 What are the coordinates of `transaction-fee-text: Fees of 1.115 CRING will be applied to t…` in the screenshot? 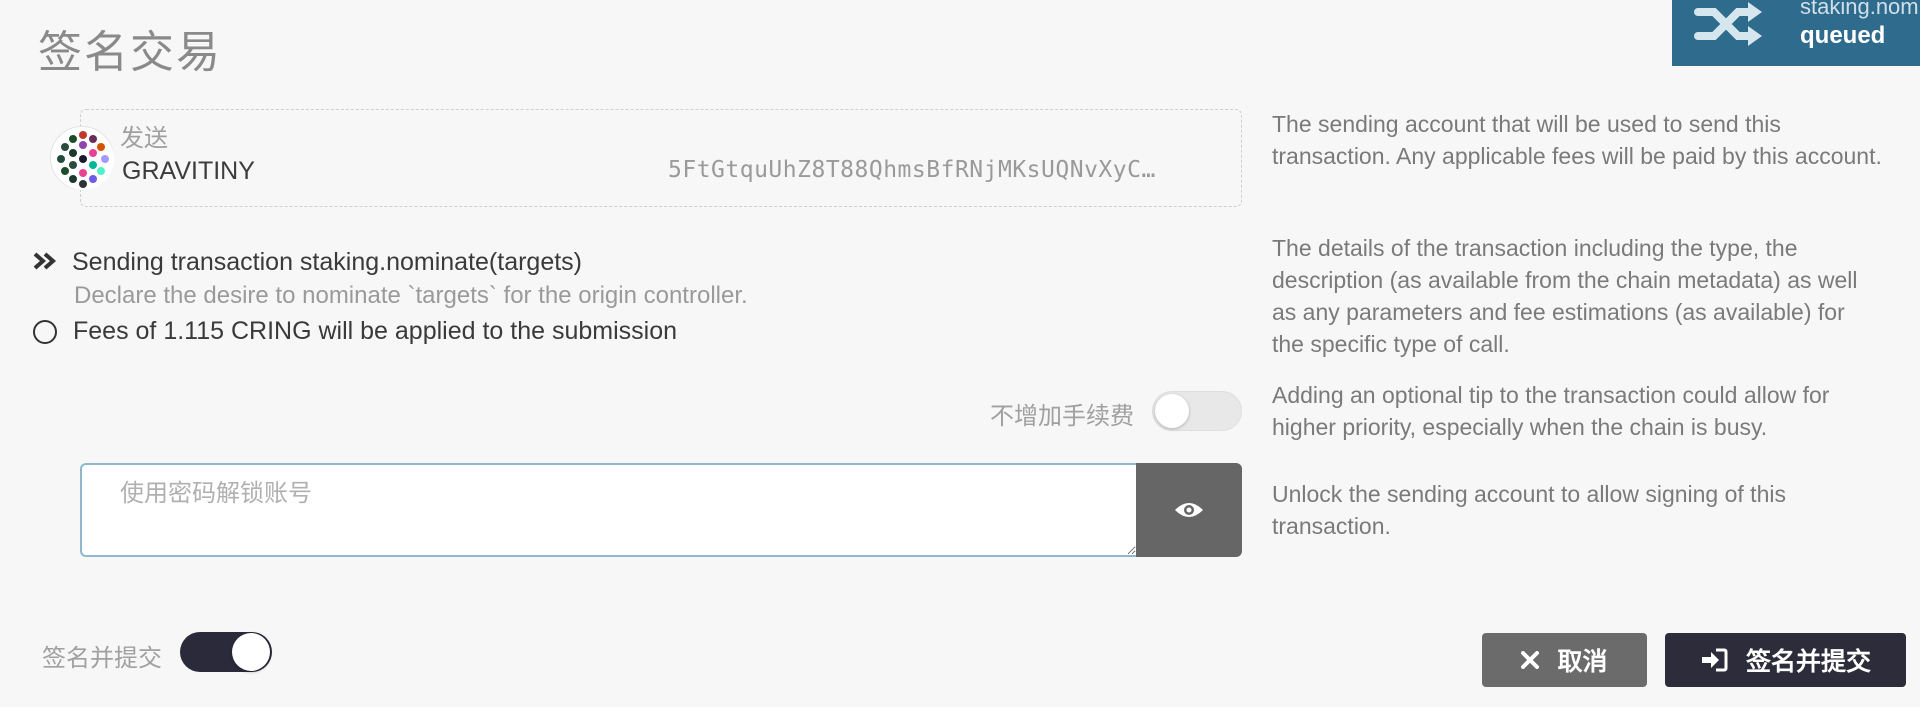 It's located at (375, 331).